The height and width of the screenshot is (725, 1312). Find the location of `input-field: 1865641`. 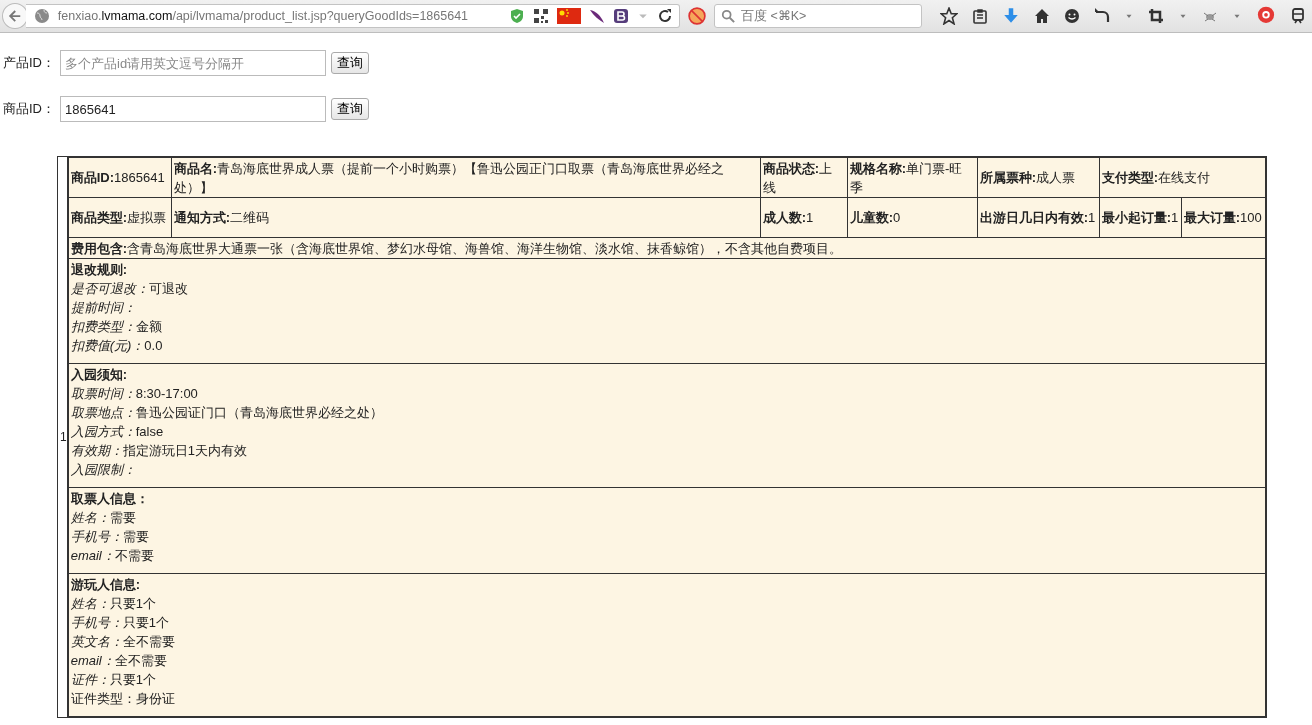

input-field: 1865641 is located at coordinates (193, 109).